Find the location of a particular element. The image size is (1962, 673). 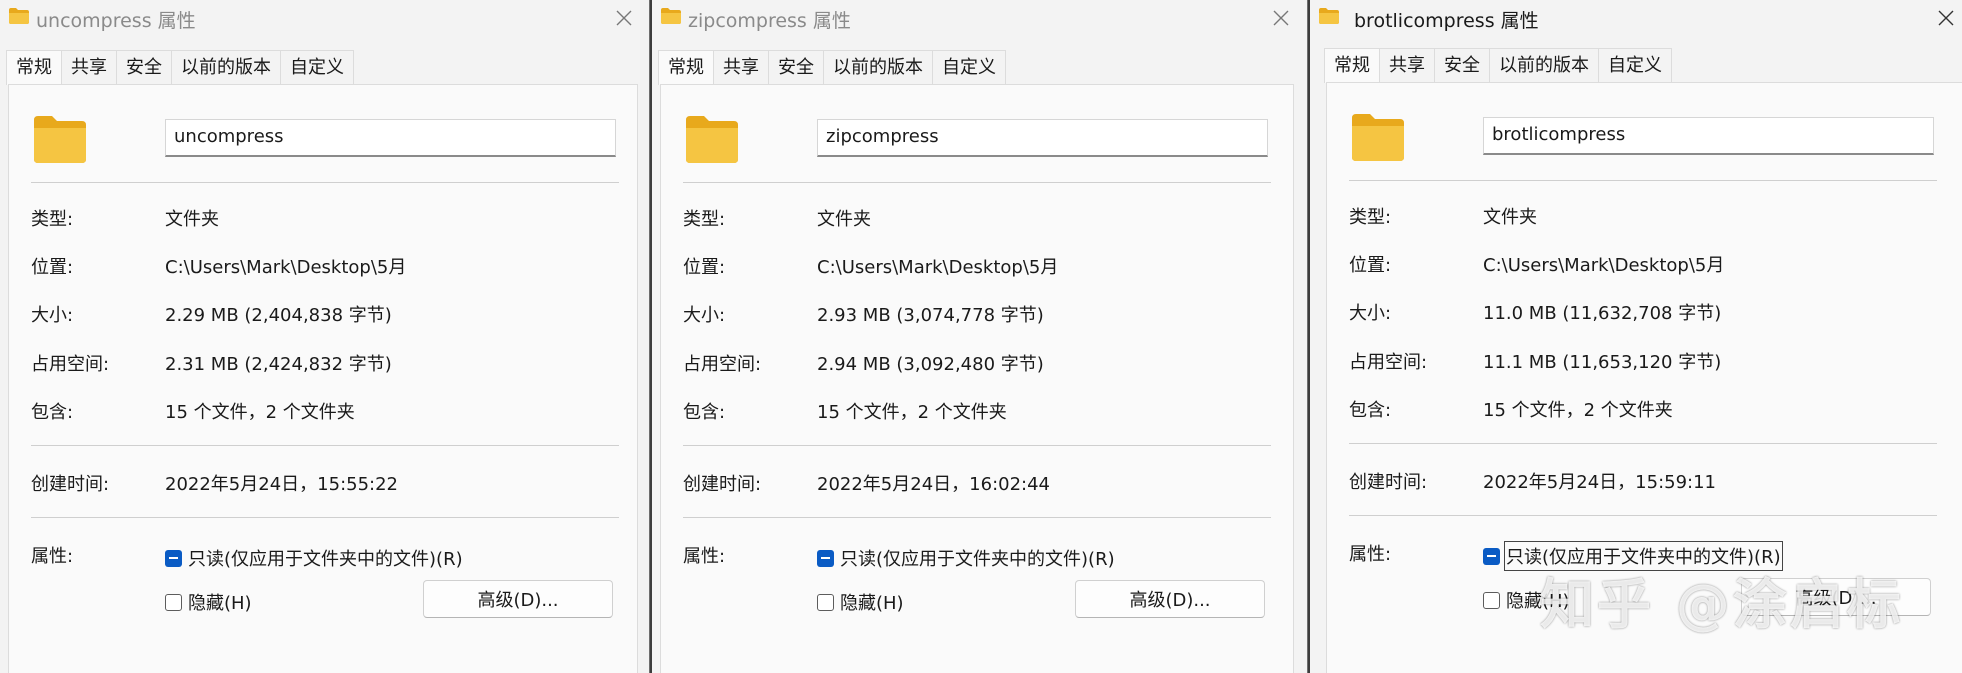

created-value: 2022年5月24日，15:55:22 is located at coordinates (282, 484).